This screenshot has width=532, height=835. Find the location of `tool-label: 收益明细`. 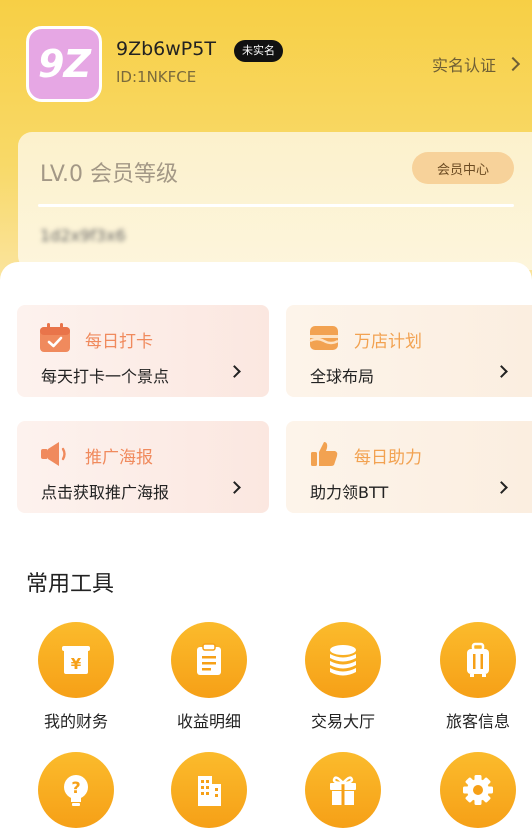

tool-label: 收益明细 is located at coordinates (208, 721).